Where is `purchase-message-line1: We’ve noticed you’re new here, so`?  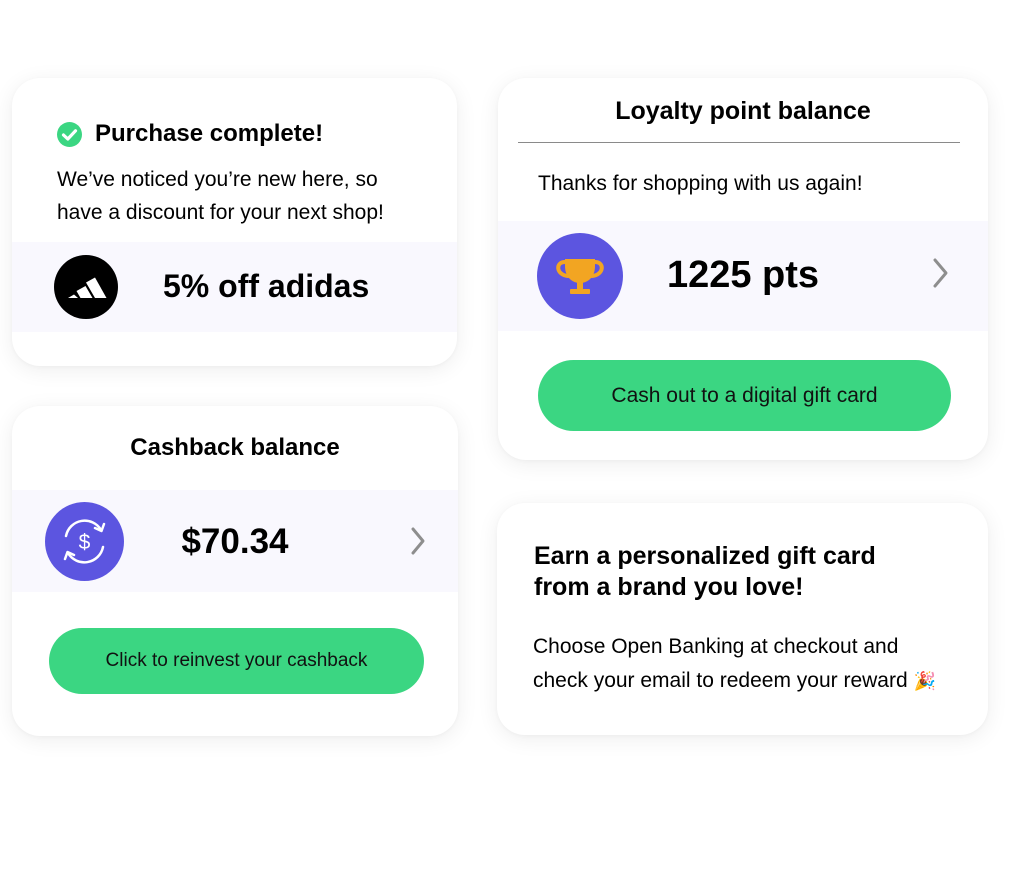
purchase-message-line1: We’ve noticed you’re new here, so is located at coordinates (217, 179).